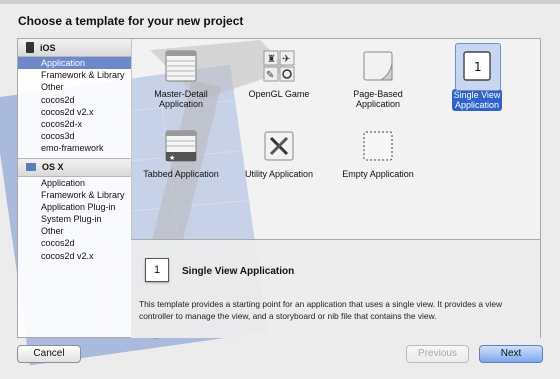 This screenshot has height=379, width=560. I want to click on sidebar-item-osx-application: Application, so click(74, 183).